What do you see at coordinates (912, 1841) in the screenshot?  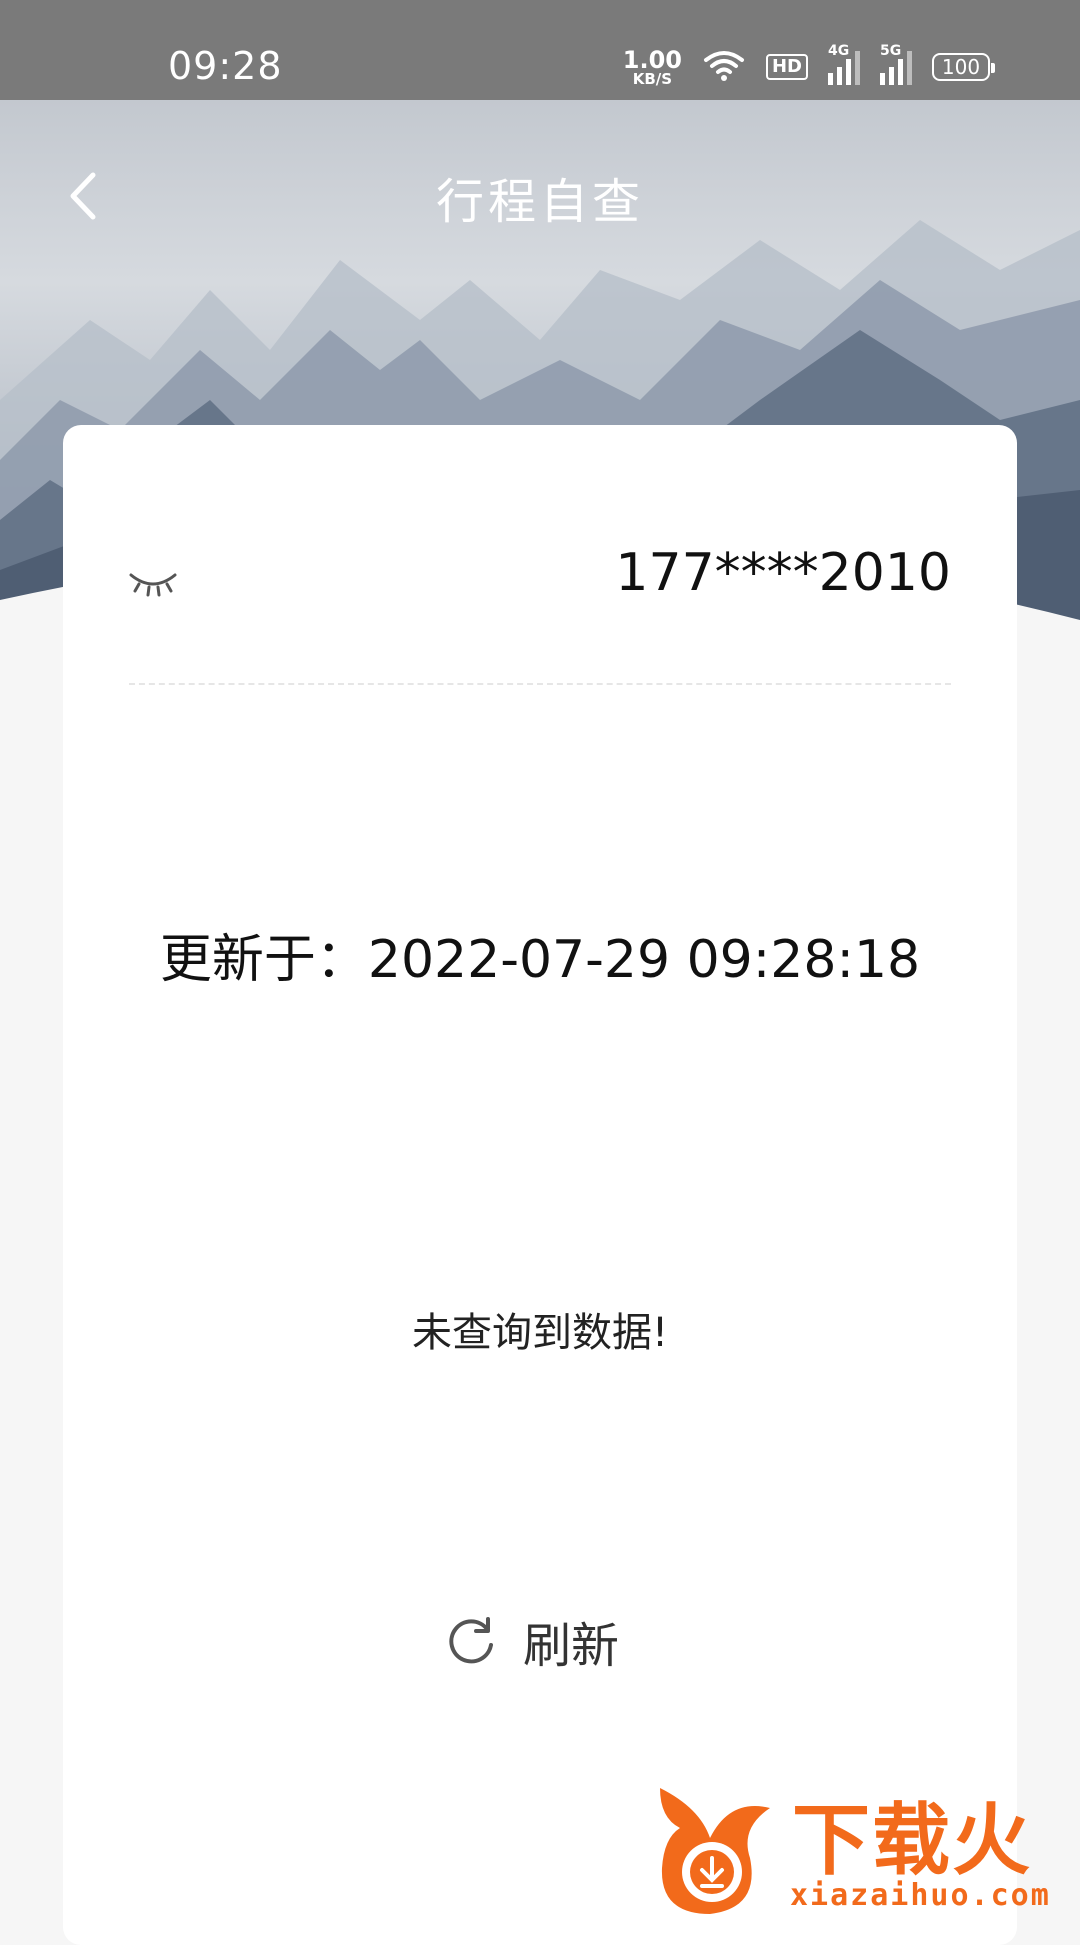 I see `watermark-brand: 下载火` at bounding box center [912, 1841].